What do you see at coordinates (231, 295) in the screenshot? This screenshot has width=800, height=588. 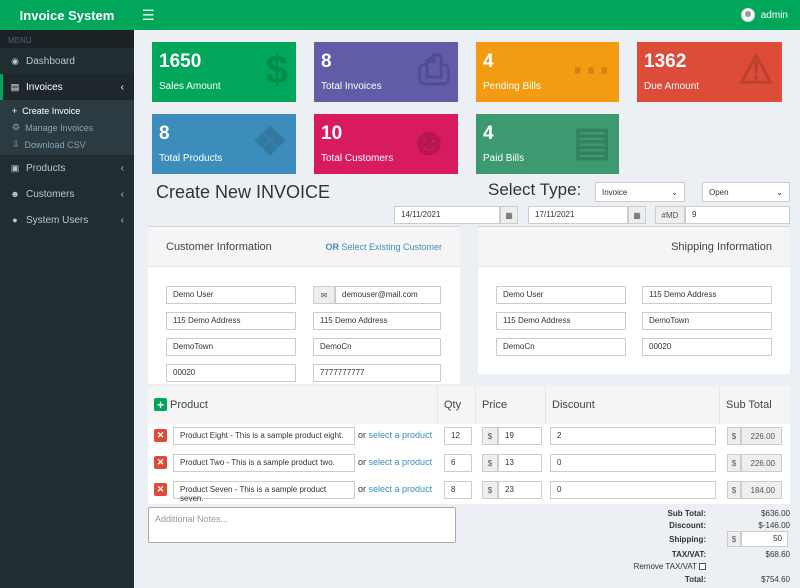 I see `customer-name-field: Demo User` at bounding box center [231, 295].